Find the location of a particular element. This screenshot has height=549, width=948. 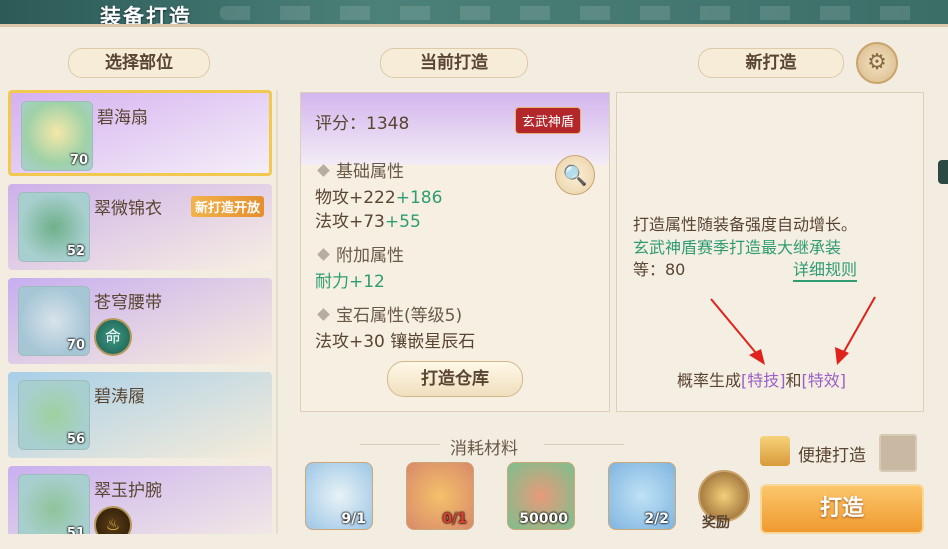

attr-base: 法攻+73 is located at coordinates (350, 222).